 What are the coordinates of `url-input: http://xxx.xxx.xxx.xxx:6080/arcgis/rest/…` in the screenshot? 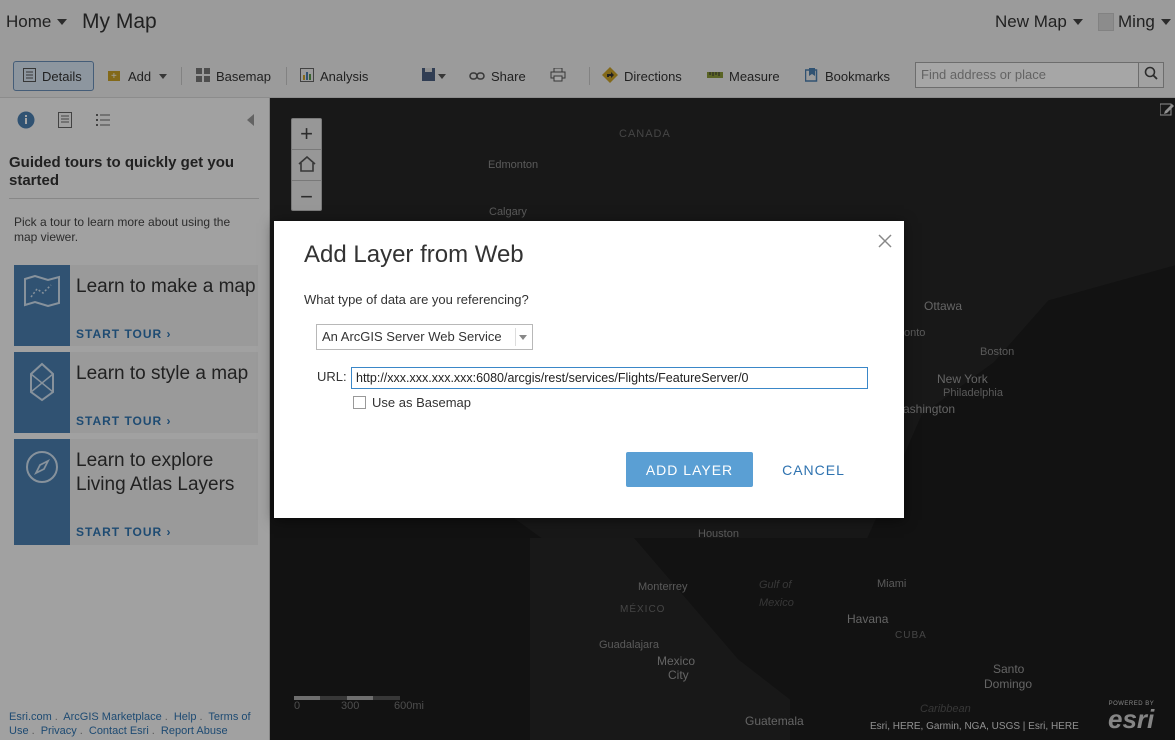 It's located at (609, 378).